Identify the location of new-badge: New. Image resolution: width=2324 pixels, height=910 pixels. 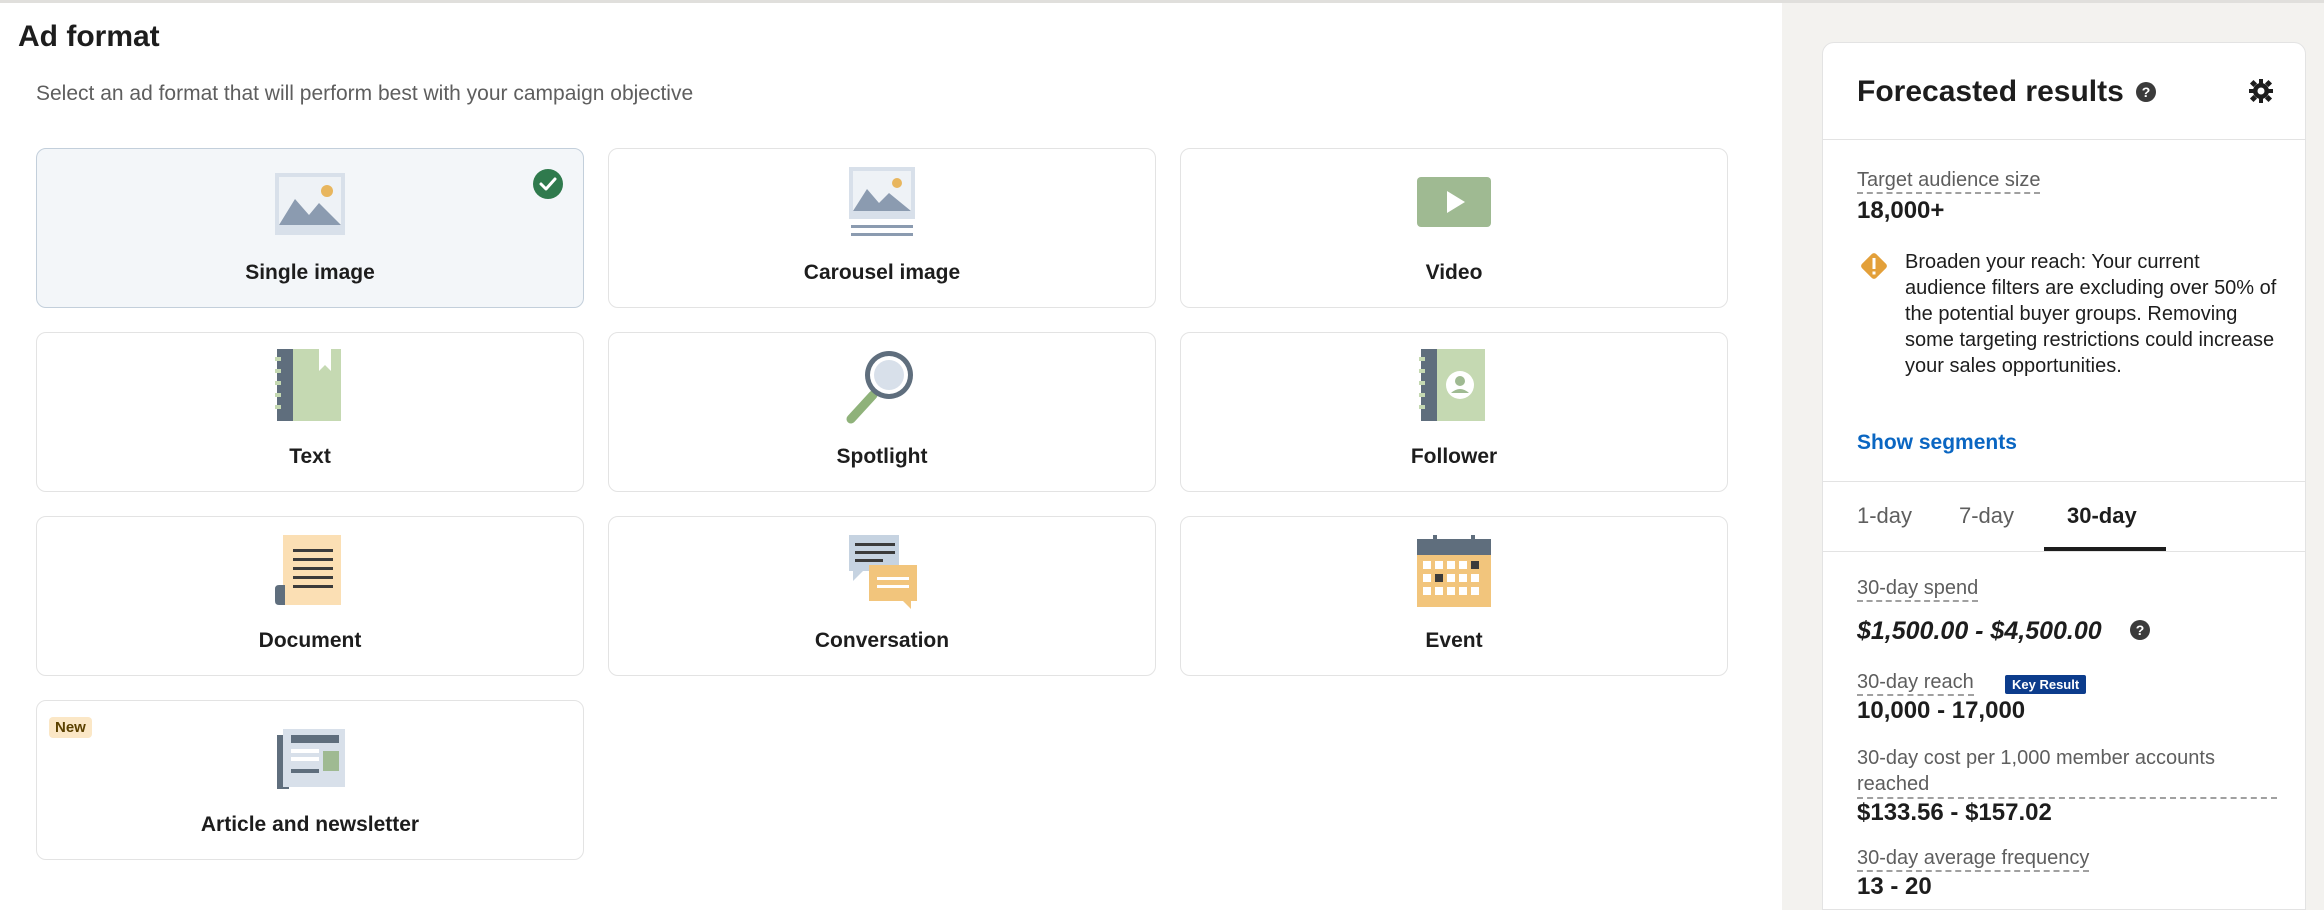
(70, 727).